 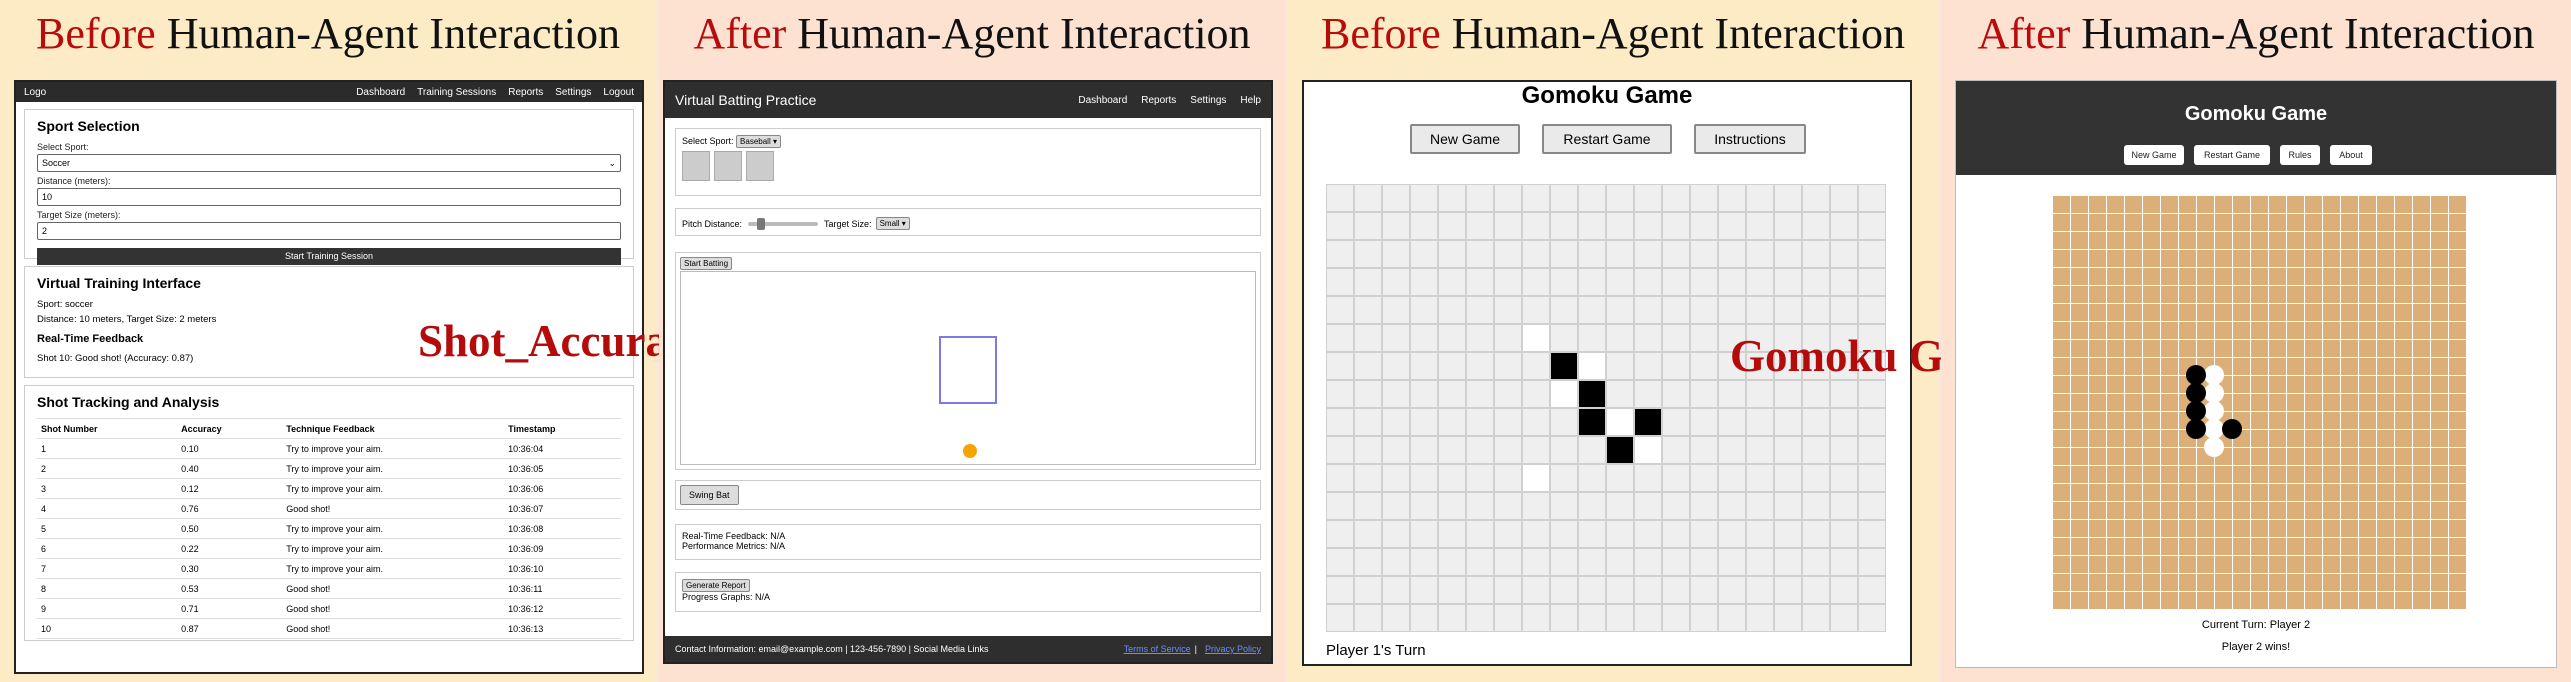 What do you see at coordinates (525, 92) in the screenshot?
I see `nav-reports: Reports` at bounding box center [525, 92].